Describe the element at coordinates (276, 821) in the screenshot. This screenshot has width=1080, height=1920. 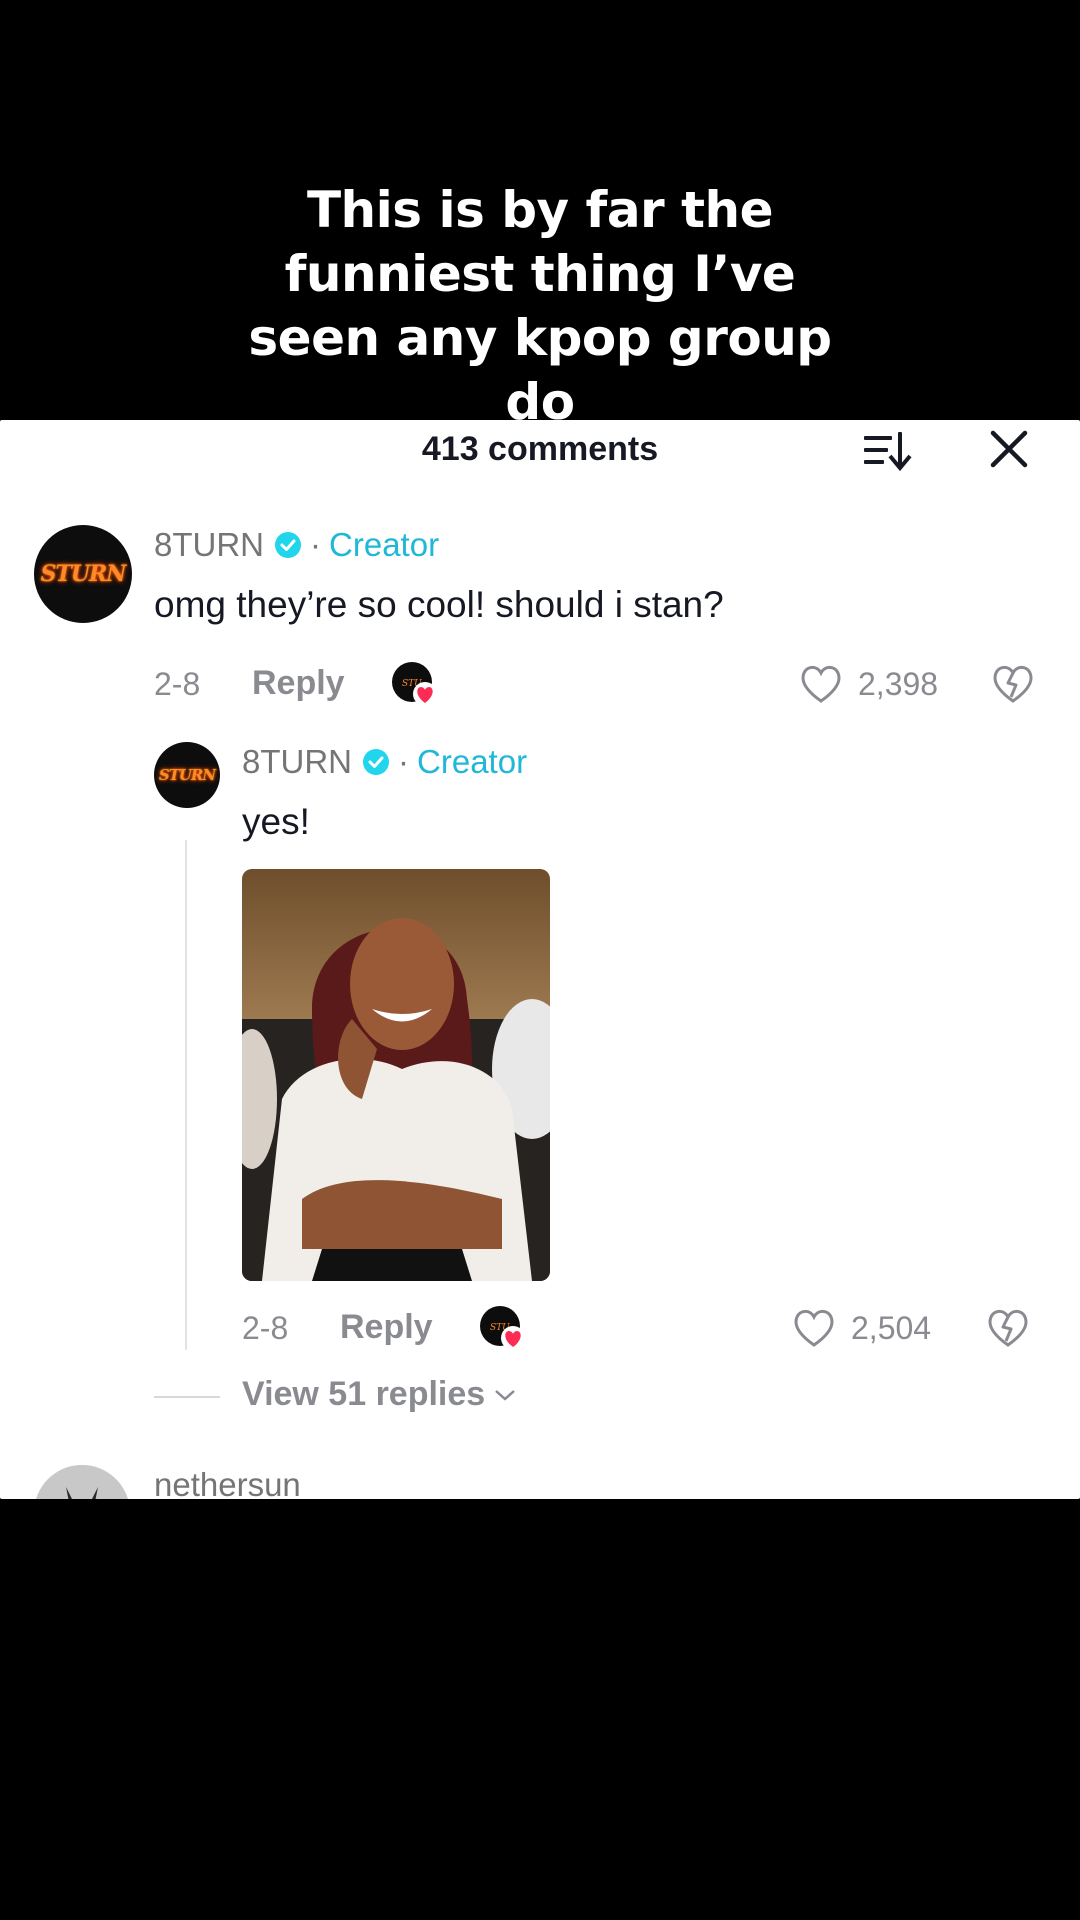
I see `reply-text: yes!` at that location.